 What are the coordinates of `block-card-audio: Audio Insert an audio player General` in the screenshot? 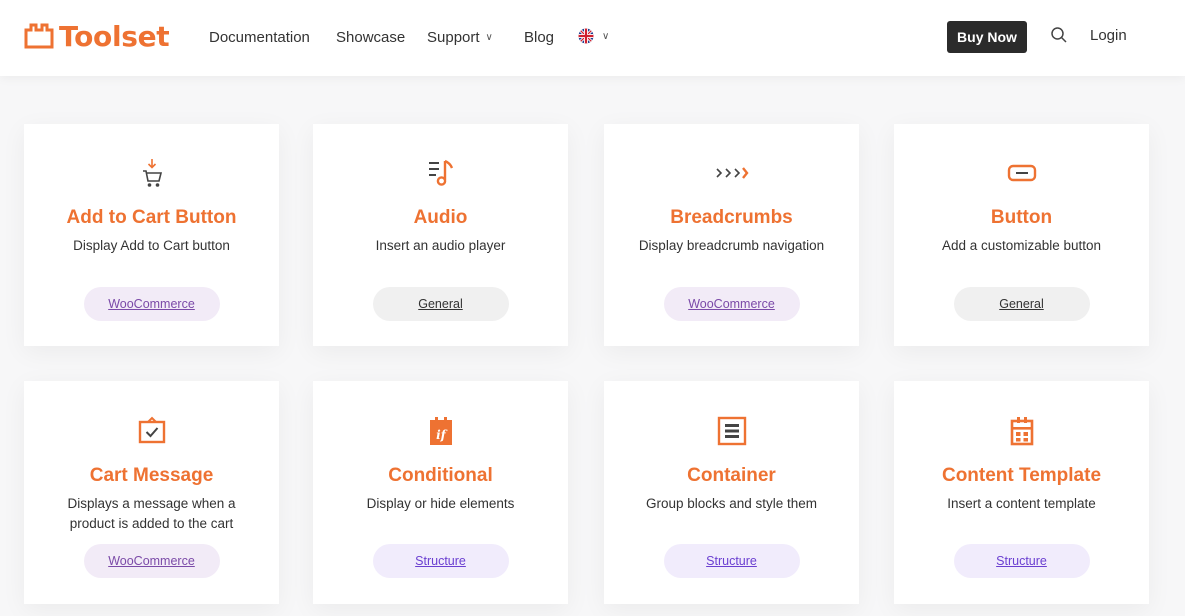 It's located at (440, 235).